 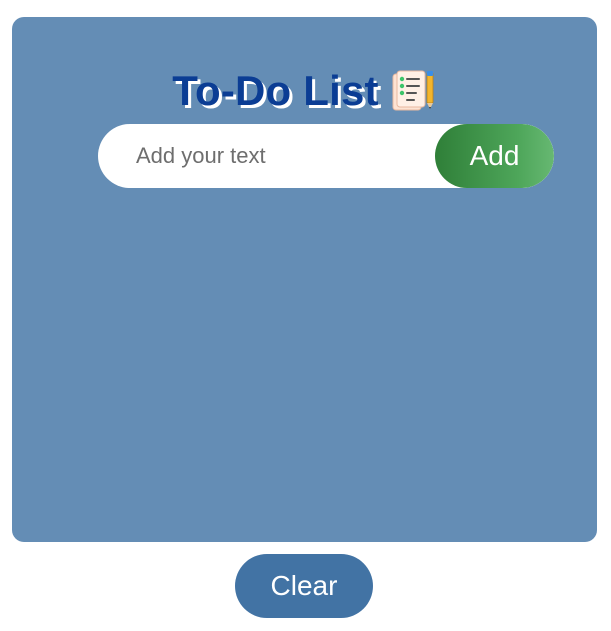 What do you see at coordinates (494, 156) in the screenshot?
I see `add-button: Add` at bounding box center [494, 156].